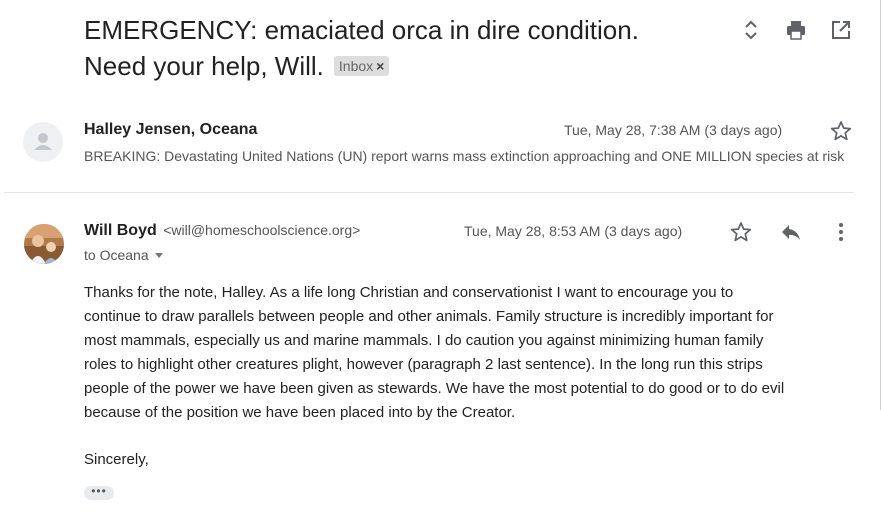 The height and width of the screenshot is (519, 881). I want to click on message-1-star-icon, so click(841, 131).